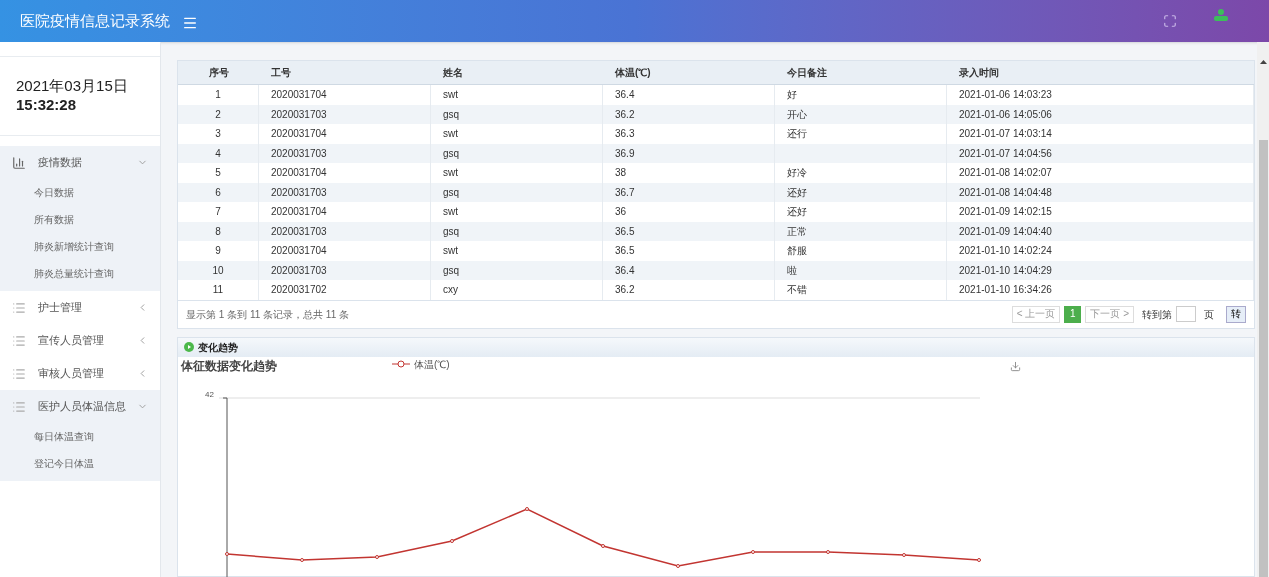 The height and width of the screenshot is (577, 1269). Describe the element at coordinates (401, 364) in the screenshot. I see `legend-line-icon` at that location.